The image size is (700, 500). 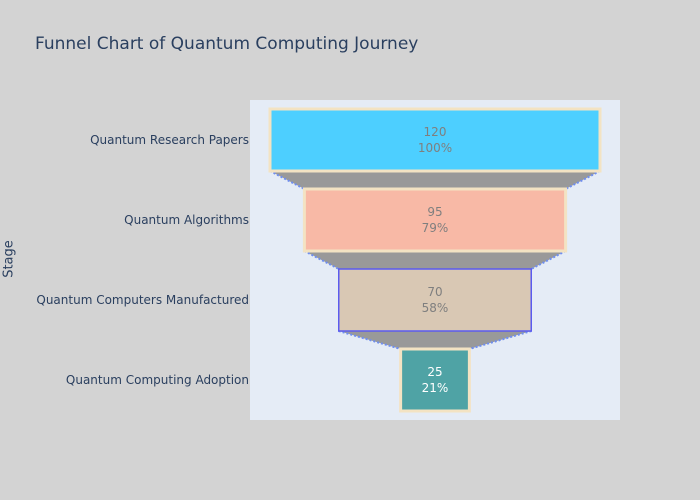 I want to click on stage-tick-label: Quantum Algorithms, so click(x=186, y=220).